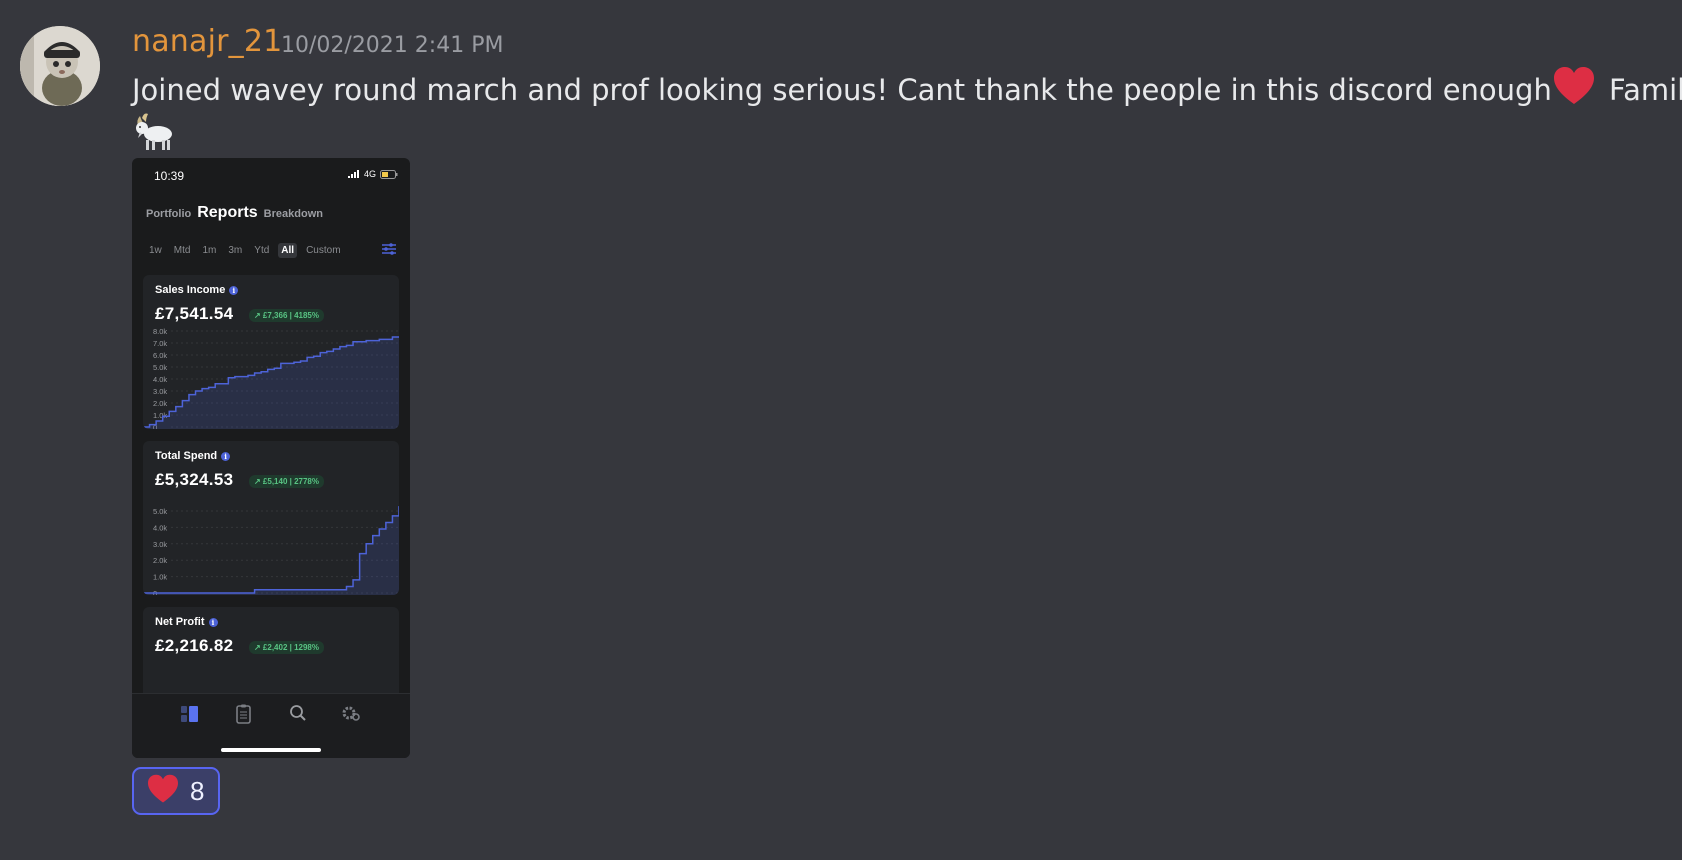 This screenshot has width=1682, height=860. Describe the element at coordinates (1645, 90) in the screenshot. I see `message-text-tail: Family` at that location.